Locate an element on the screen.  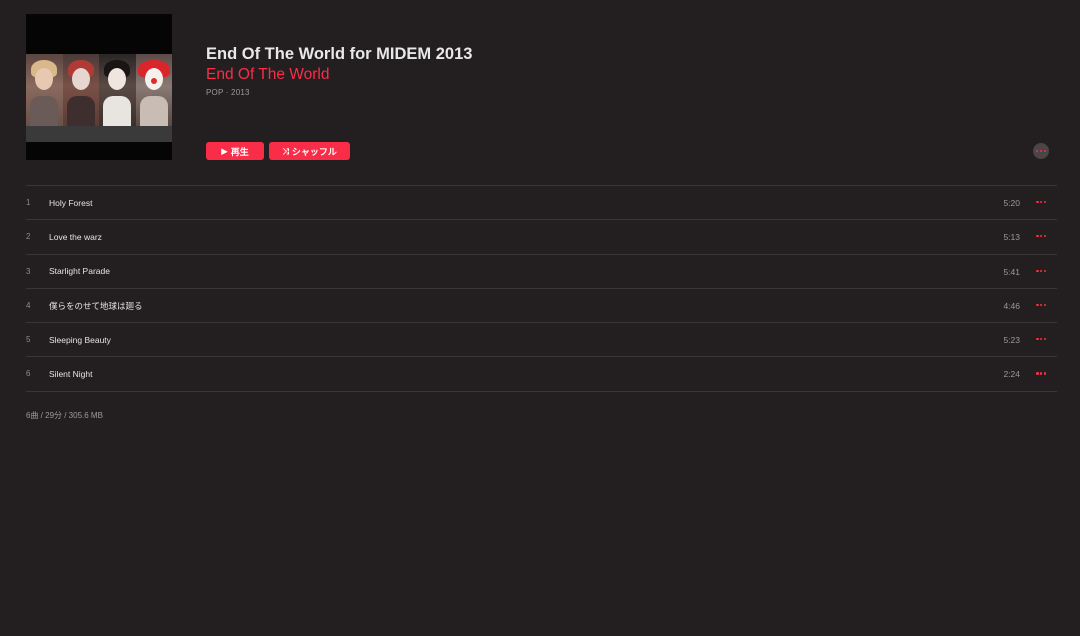
track-number: 2 is located at coordinates (28, 237).